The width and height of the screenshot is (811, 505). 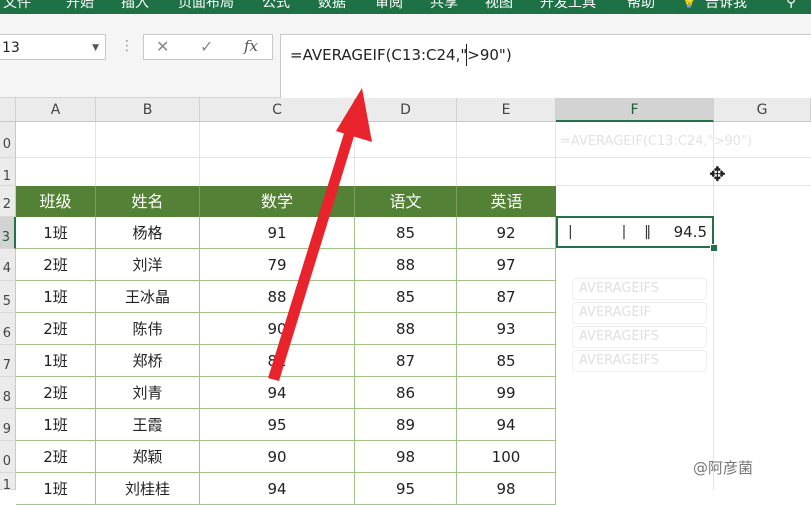 I want to click on annotation-arrow, so click(x=320, y=234).